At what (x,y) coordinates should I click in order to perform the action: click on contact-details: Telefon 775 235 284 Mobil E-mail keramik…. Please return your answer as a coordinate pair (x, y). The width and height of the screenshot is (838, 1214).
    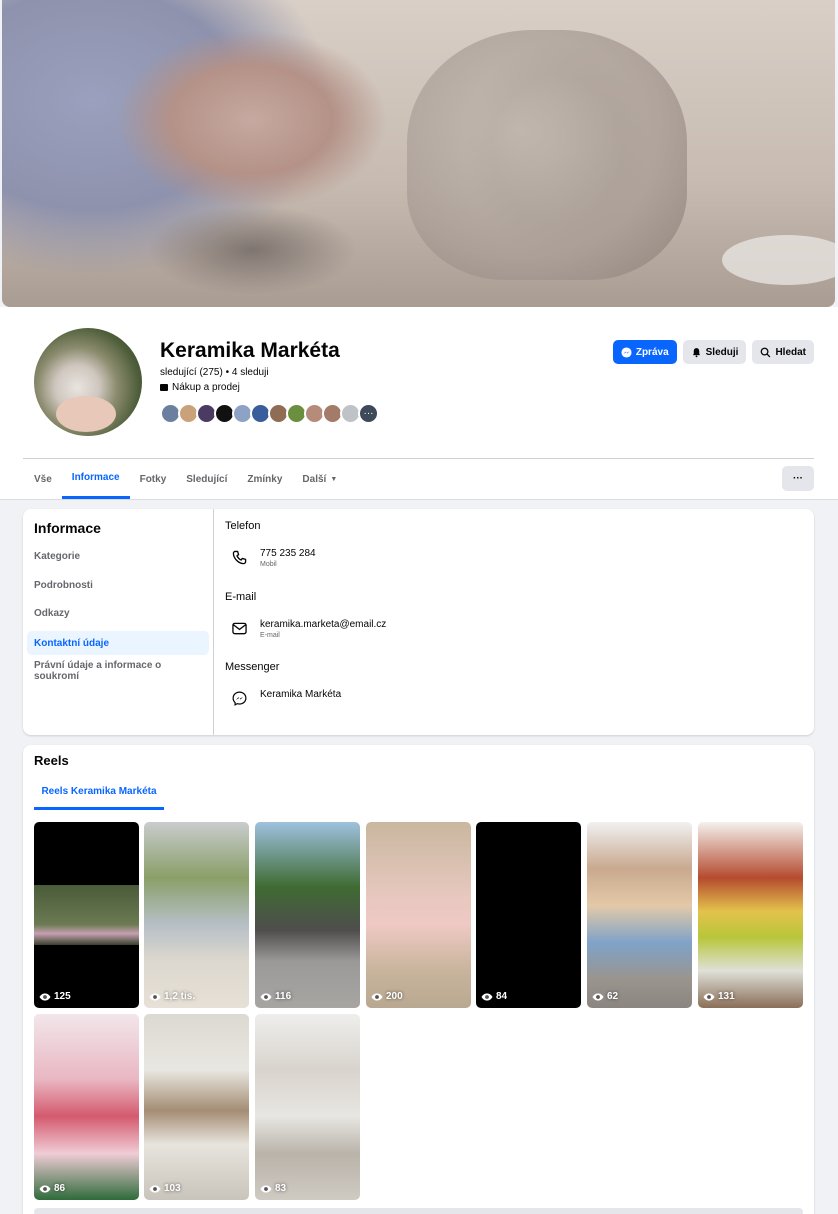
    Looking at the image, I should click on (519, 622).